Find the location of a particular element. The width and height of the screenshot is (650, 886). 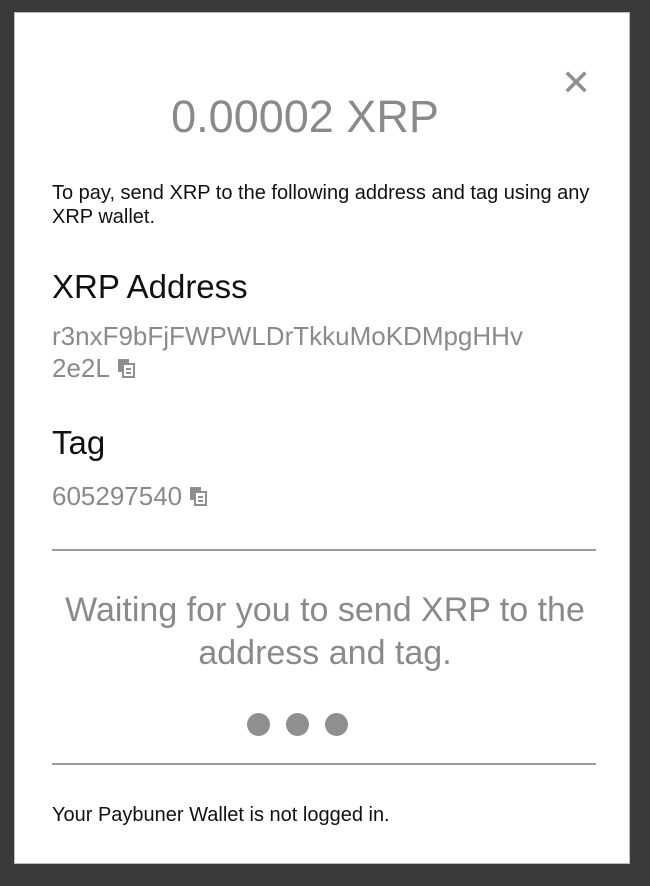

loading-indicator is located at coordinates (297, 724).